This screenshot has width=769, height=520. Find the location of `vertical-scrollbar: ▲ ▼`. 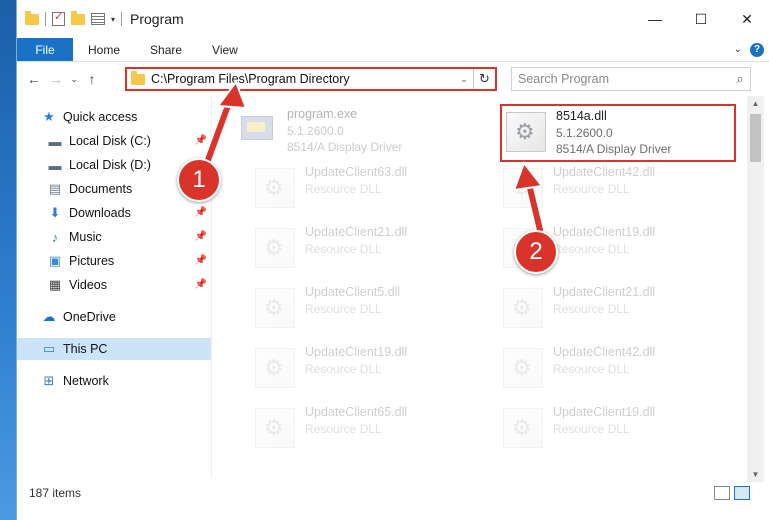

vertical-scrollbar: ▲ ▼ is located at coordinates (755, 289).